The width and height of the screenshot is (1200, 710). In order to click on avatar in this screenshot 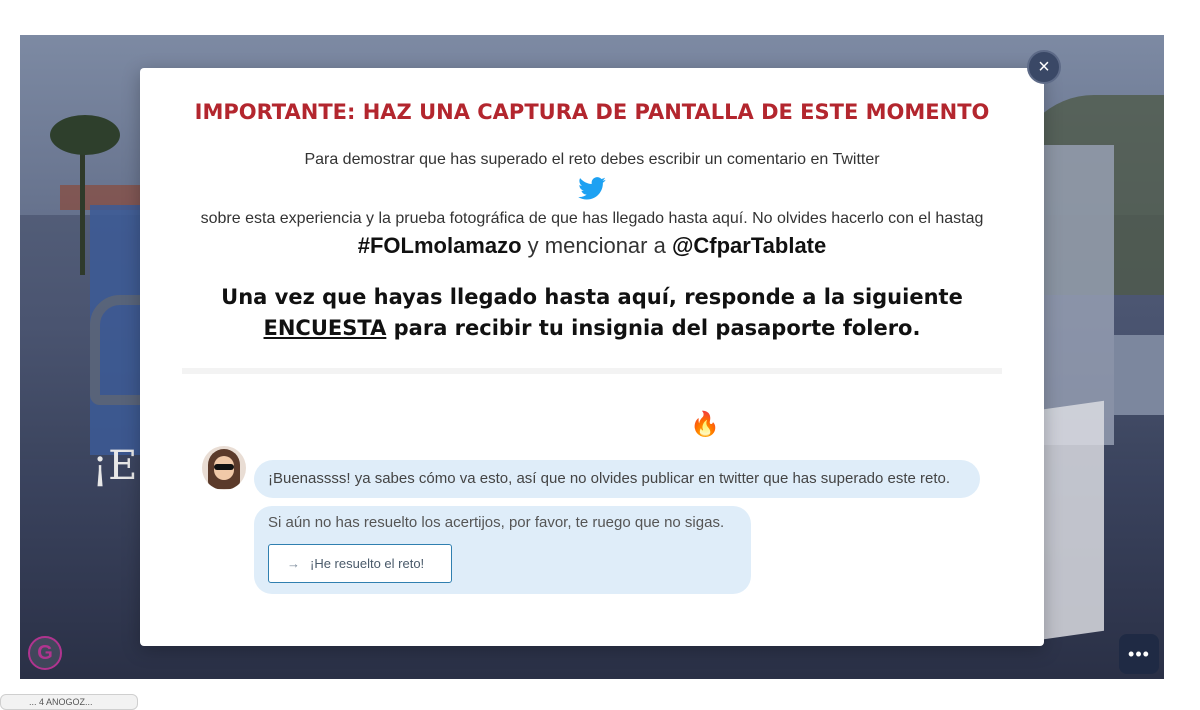, I will do `click(224, 468)`.